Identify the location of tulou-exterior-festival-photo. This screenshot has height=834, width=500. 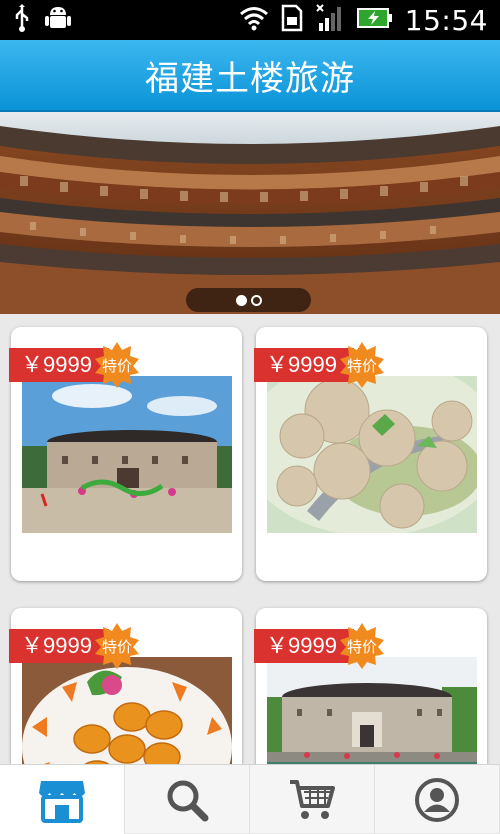
(127, 454).